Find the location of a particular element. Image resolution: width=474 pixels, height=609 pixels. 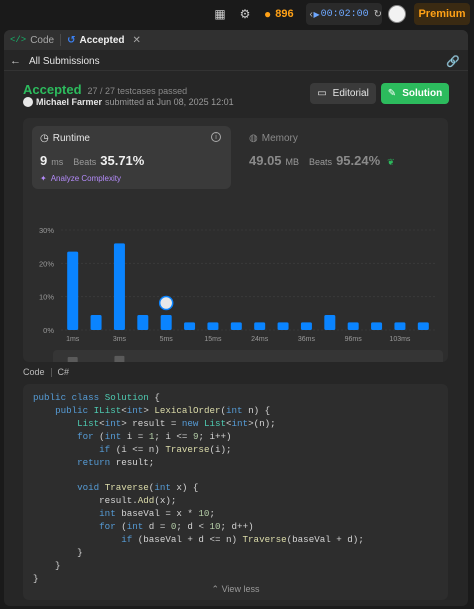

y-tick-label: 10% is located at coordinates (46, 297).